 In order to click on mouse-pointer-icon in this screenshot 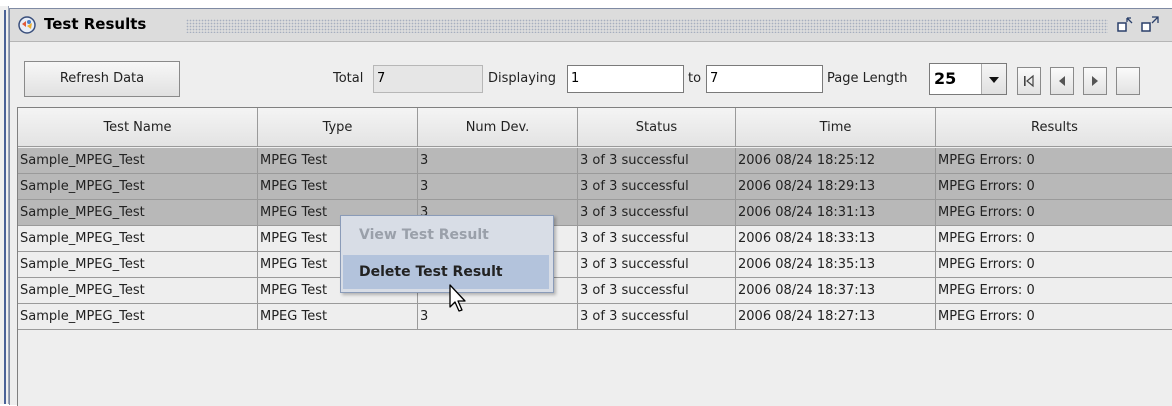, I will do `click(457, 298)`.